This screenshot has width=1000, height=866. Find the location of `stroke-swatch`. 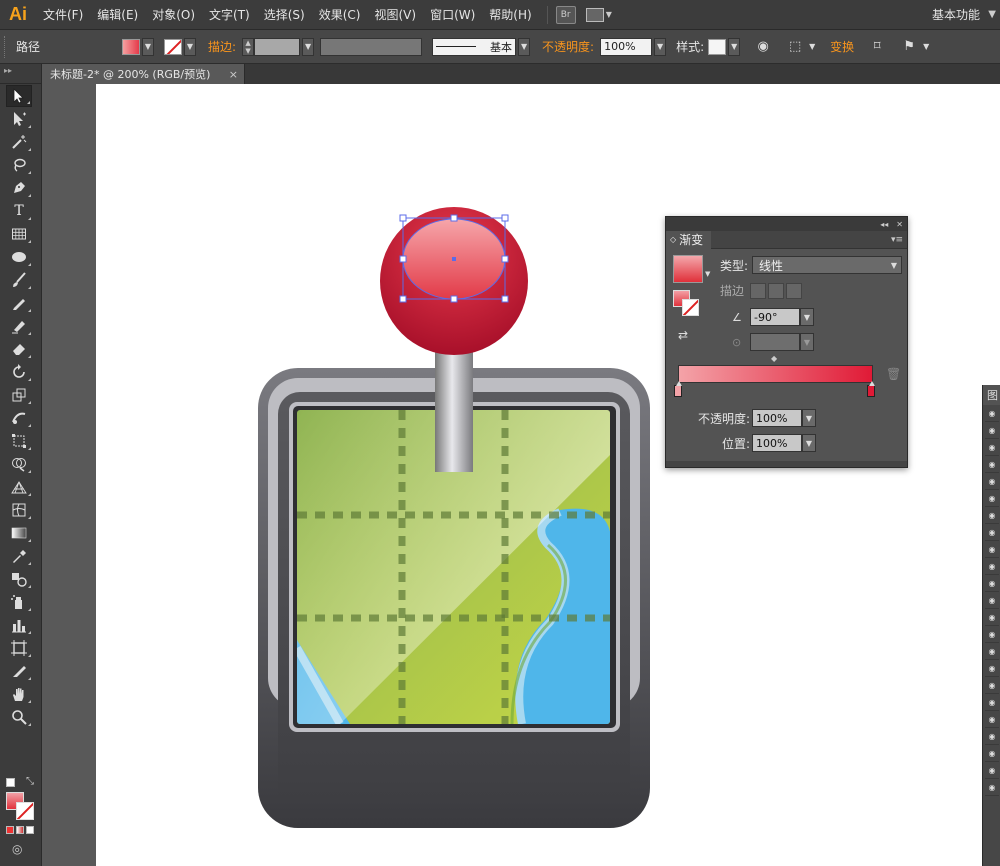

stroke-swatch is located at coordinates (25, 811).